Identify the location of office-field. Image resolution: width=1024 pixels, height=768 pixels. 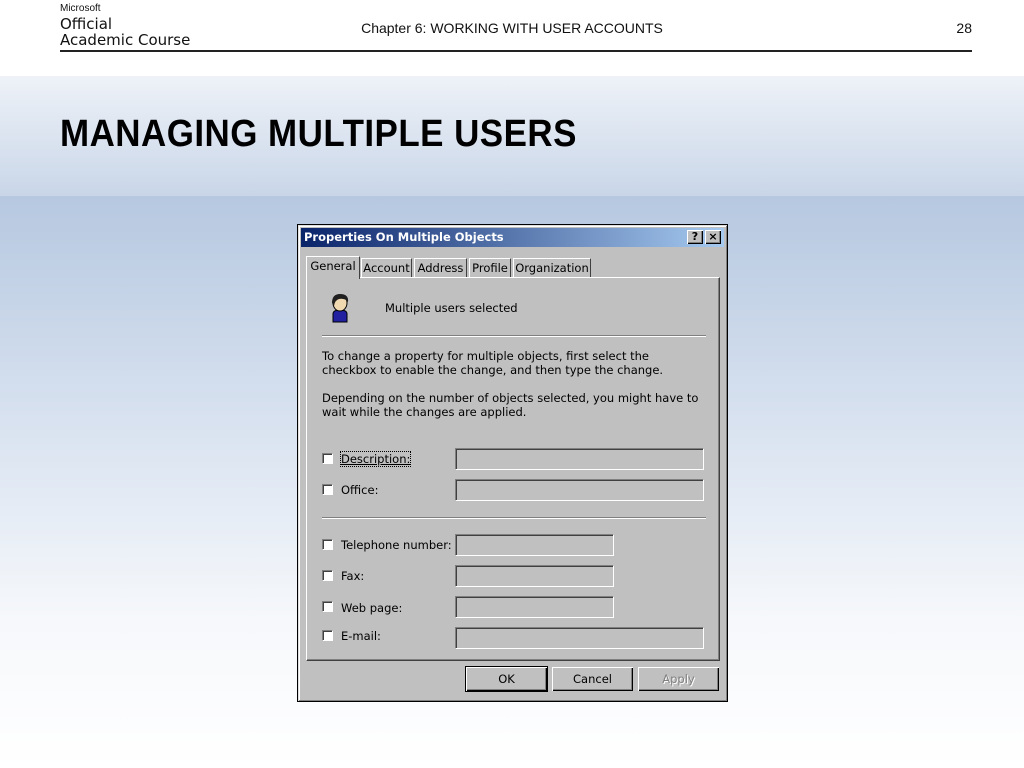
(579, 490).